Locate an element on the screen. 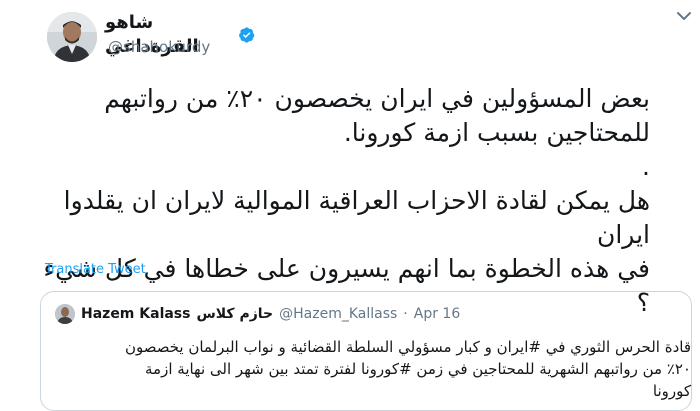 This screenshot has height=411, width=700. tweet-text-line: . is located at coordinates (646, 166).